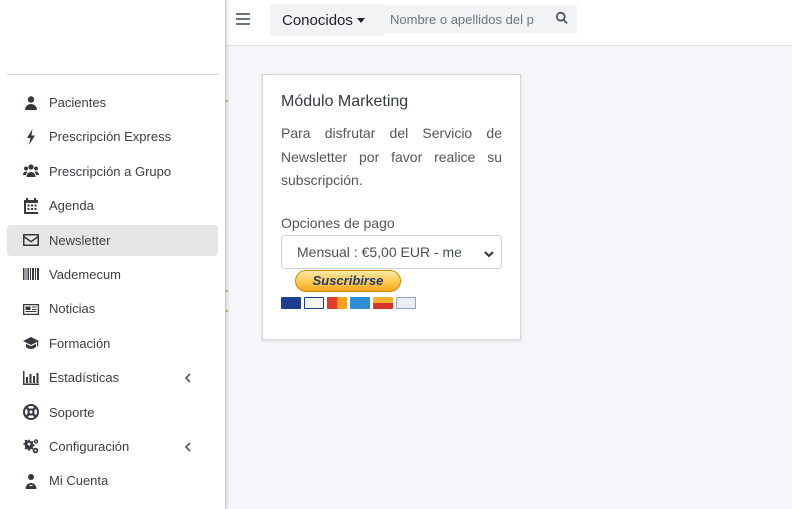  What do you see at coordinates (80, 343) in the screenshot?
I see `sidebar-item-label: Formación` at bounding box center [80, 343].